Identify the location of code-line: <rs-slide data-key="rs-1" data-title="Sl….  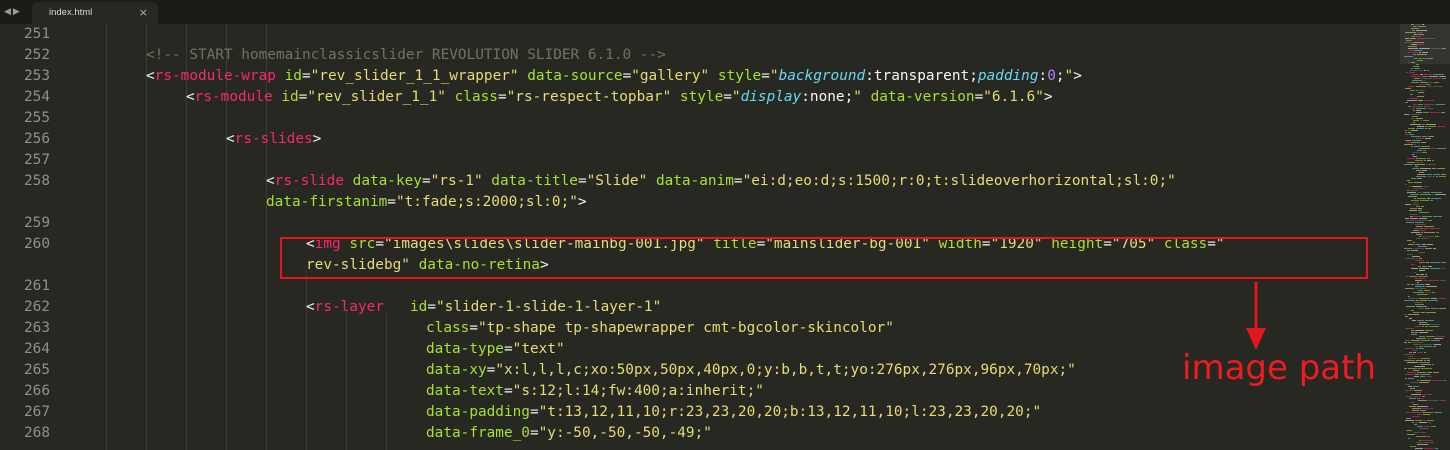
(721, 181).